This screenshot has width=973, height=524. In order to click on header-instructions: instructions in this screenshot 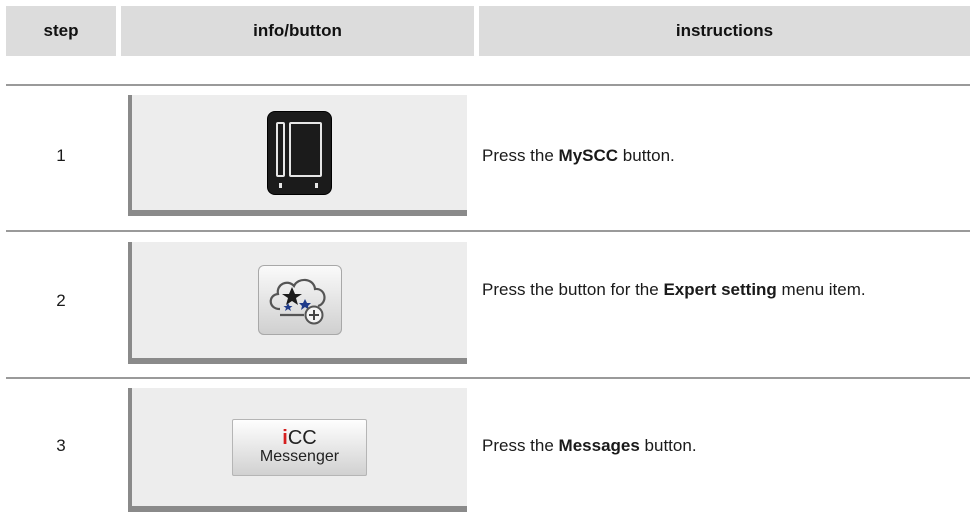, I will do `click(724, 31)`.